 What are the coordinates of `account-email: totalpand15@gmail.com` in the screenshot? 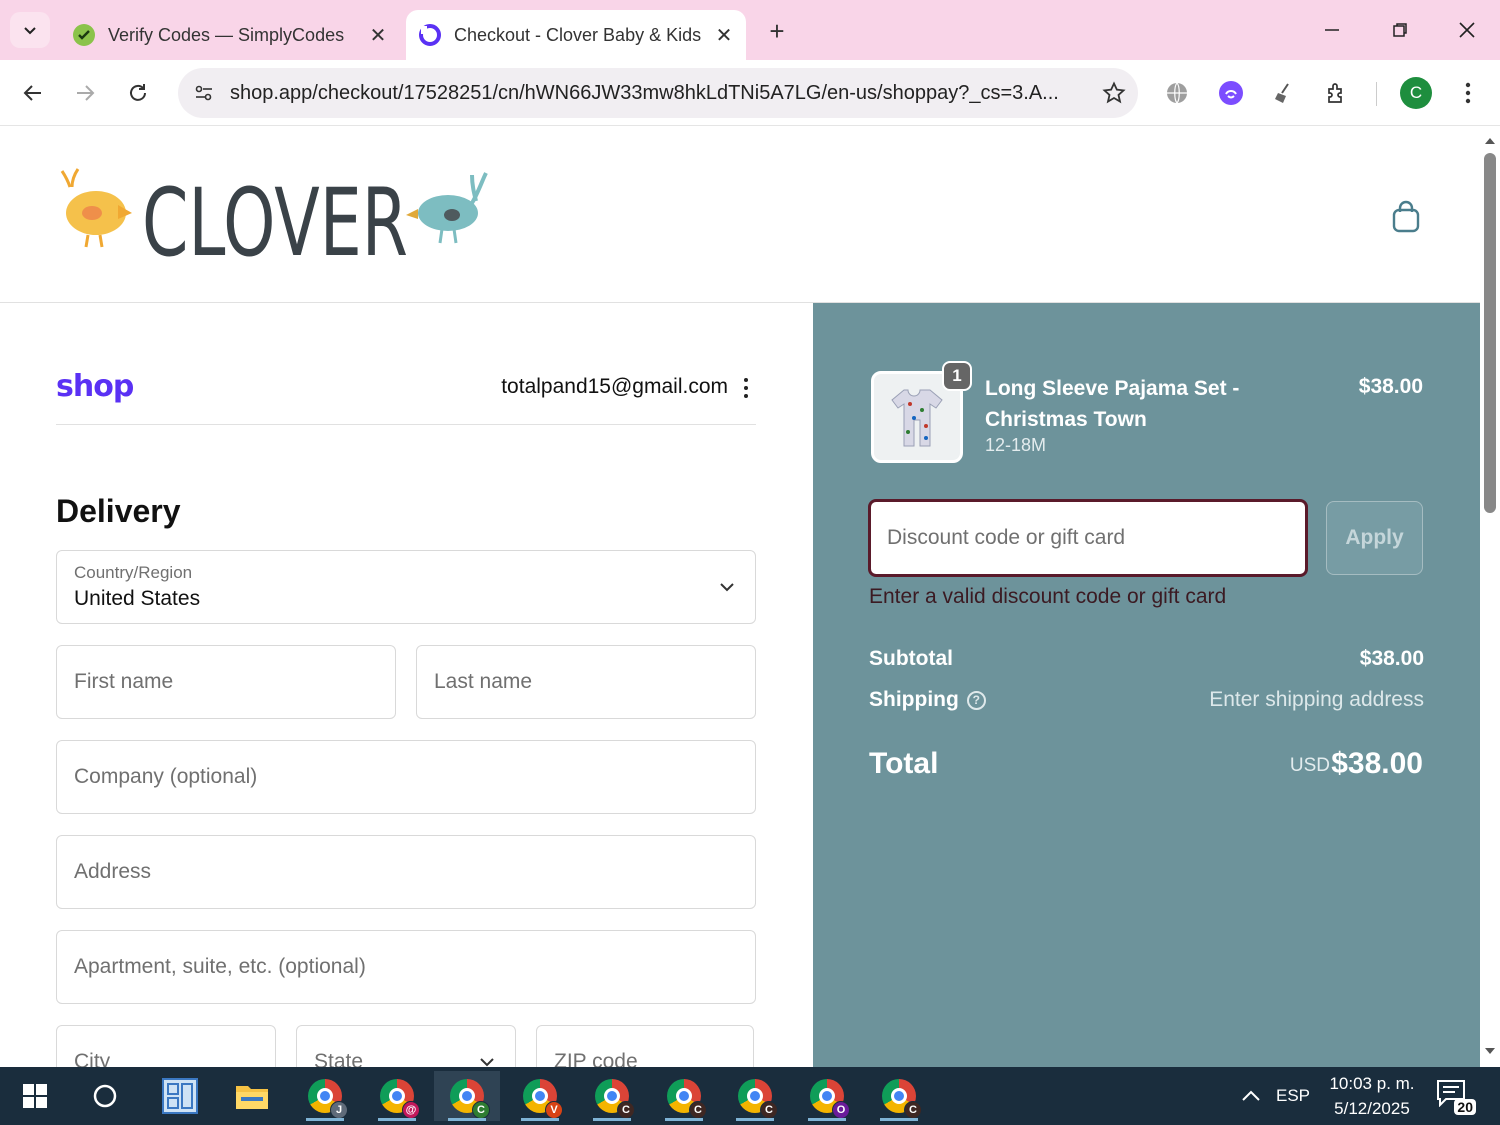 It's located at (614, 386).